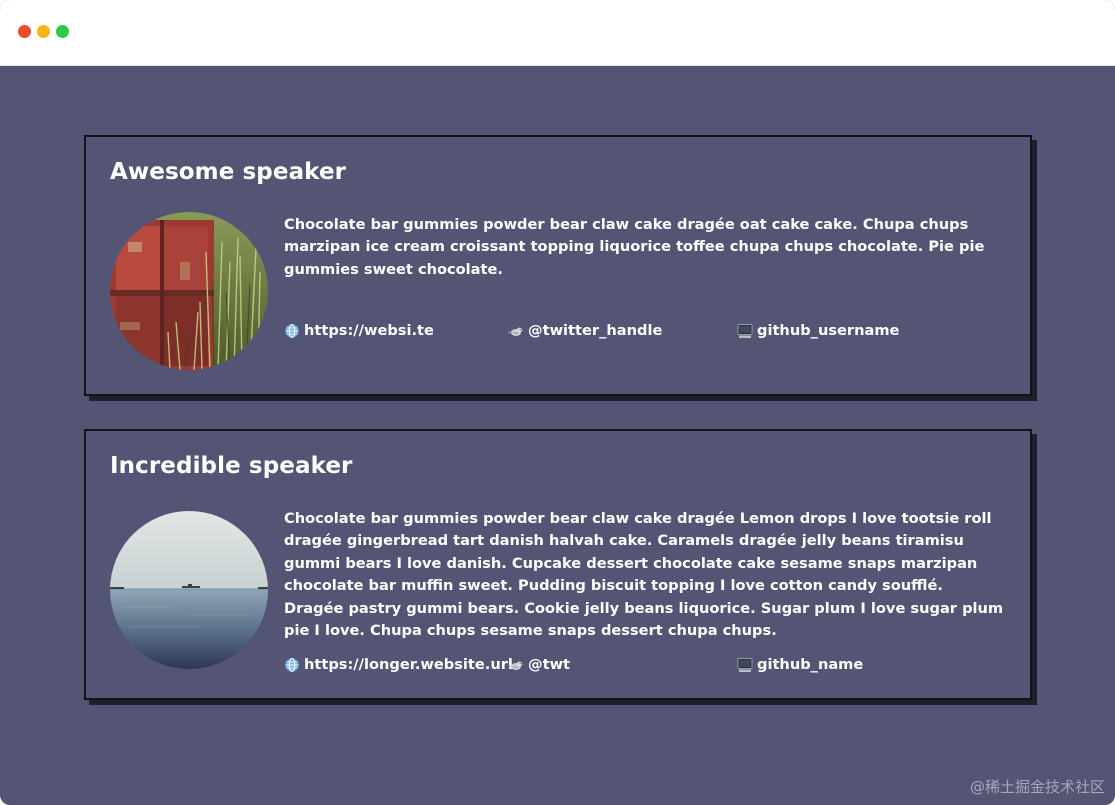 Image resolution: width=1115 pixels, height=805 pixels. I want to click on close-dot, so click(24, 31).